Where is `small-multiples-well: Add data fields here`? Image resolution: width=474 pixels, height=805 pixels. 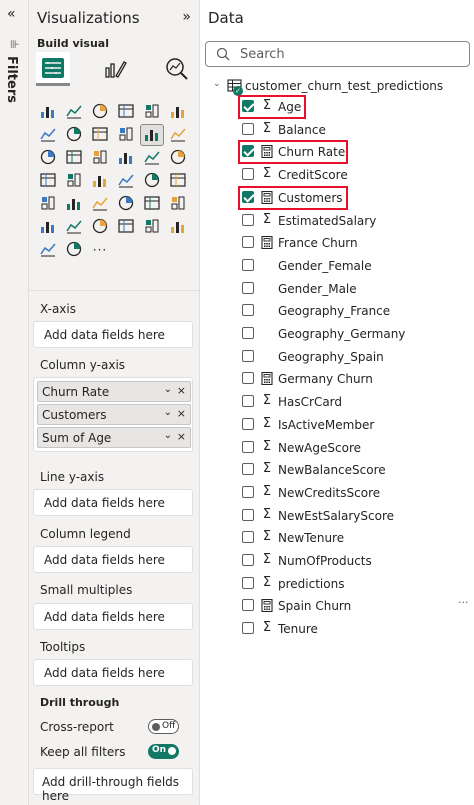
small-multiples-well: Add data fields here is located at coordinates (113, 616).